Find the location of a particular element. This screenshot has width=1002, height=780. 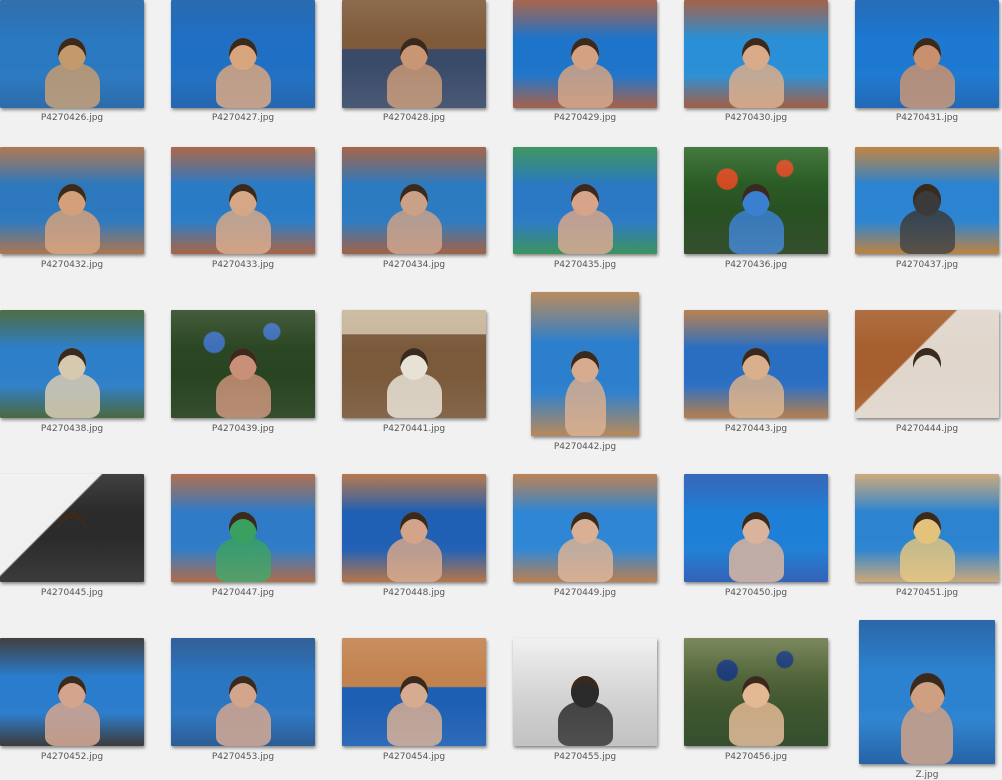

thumbnail-item: P4270438.jpg is located at coordinates (72, 373).